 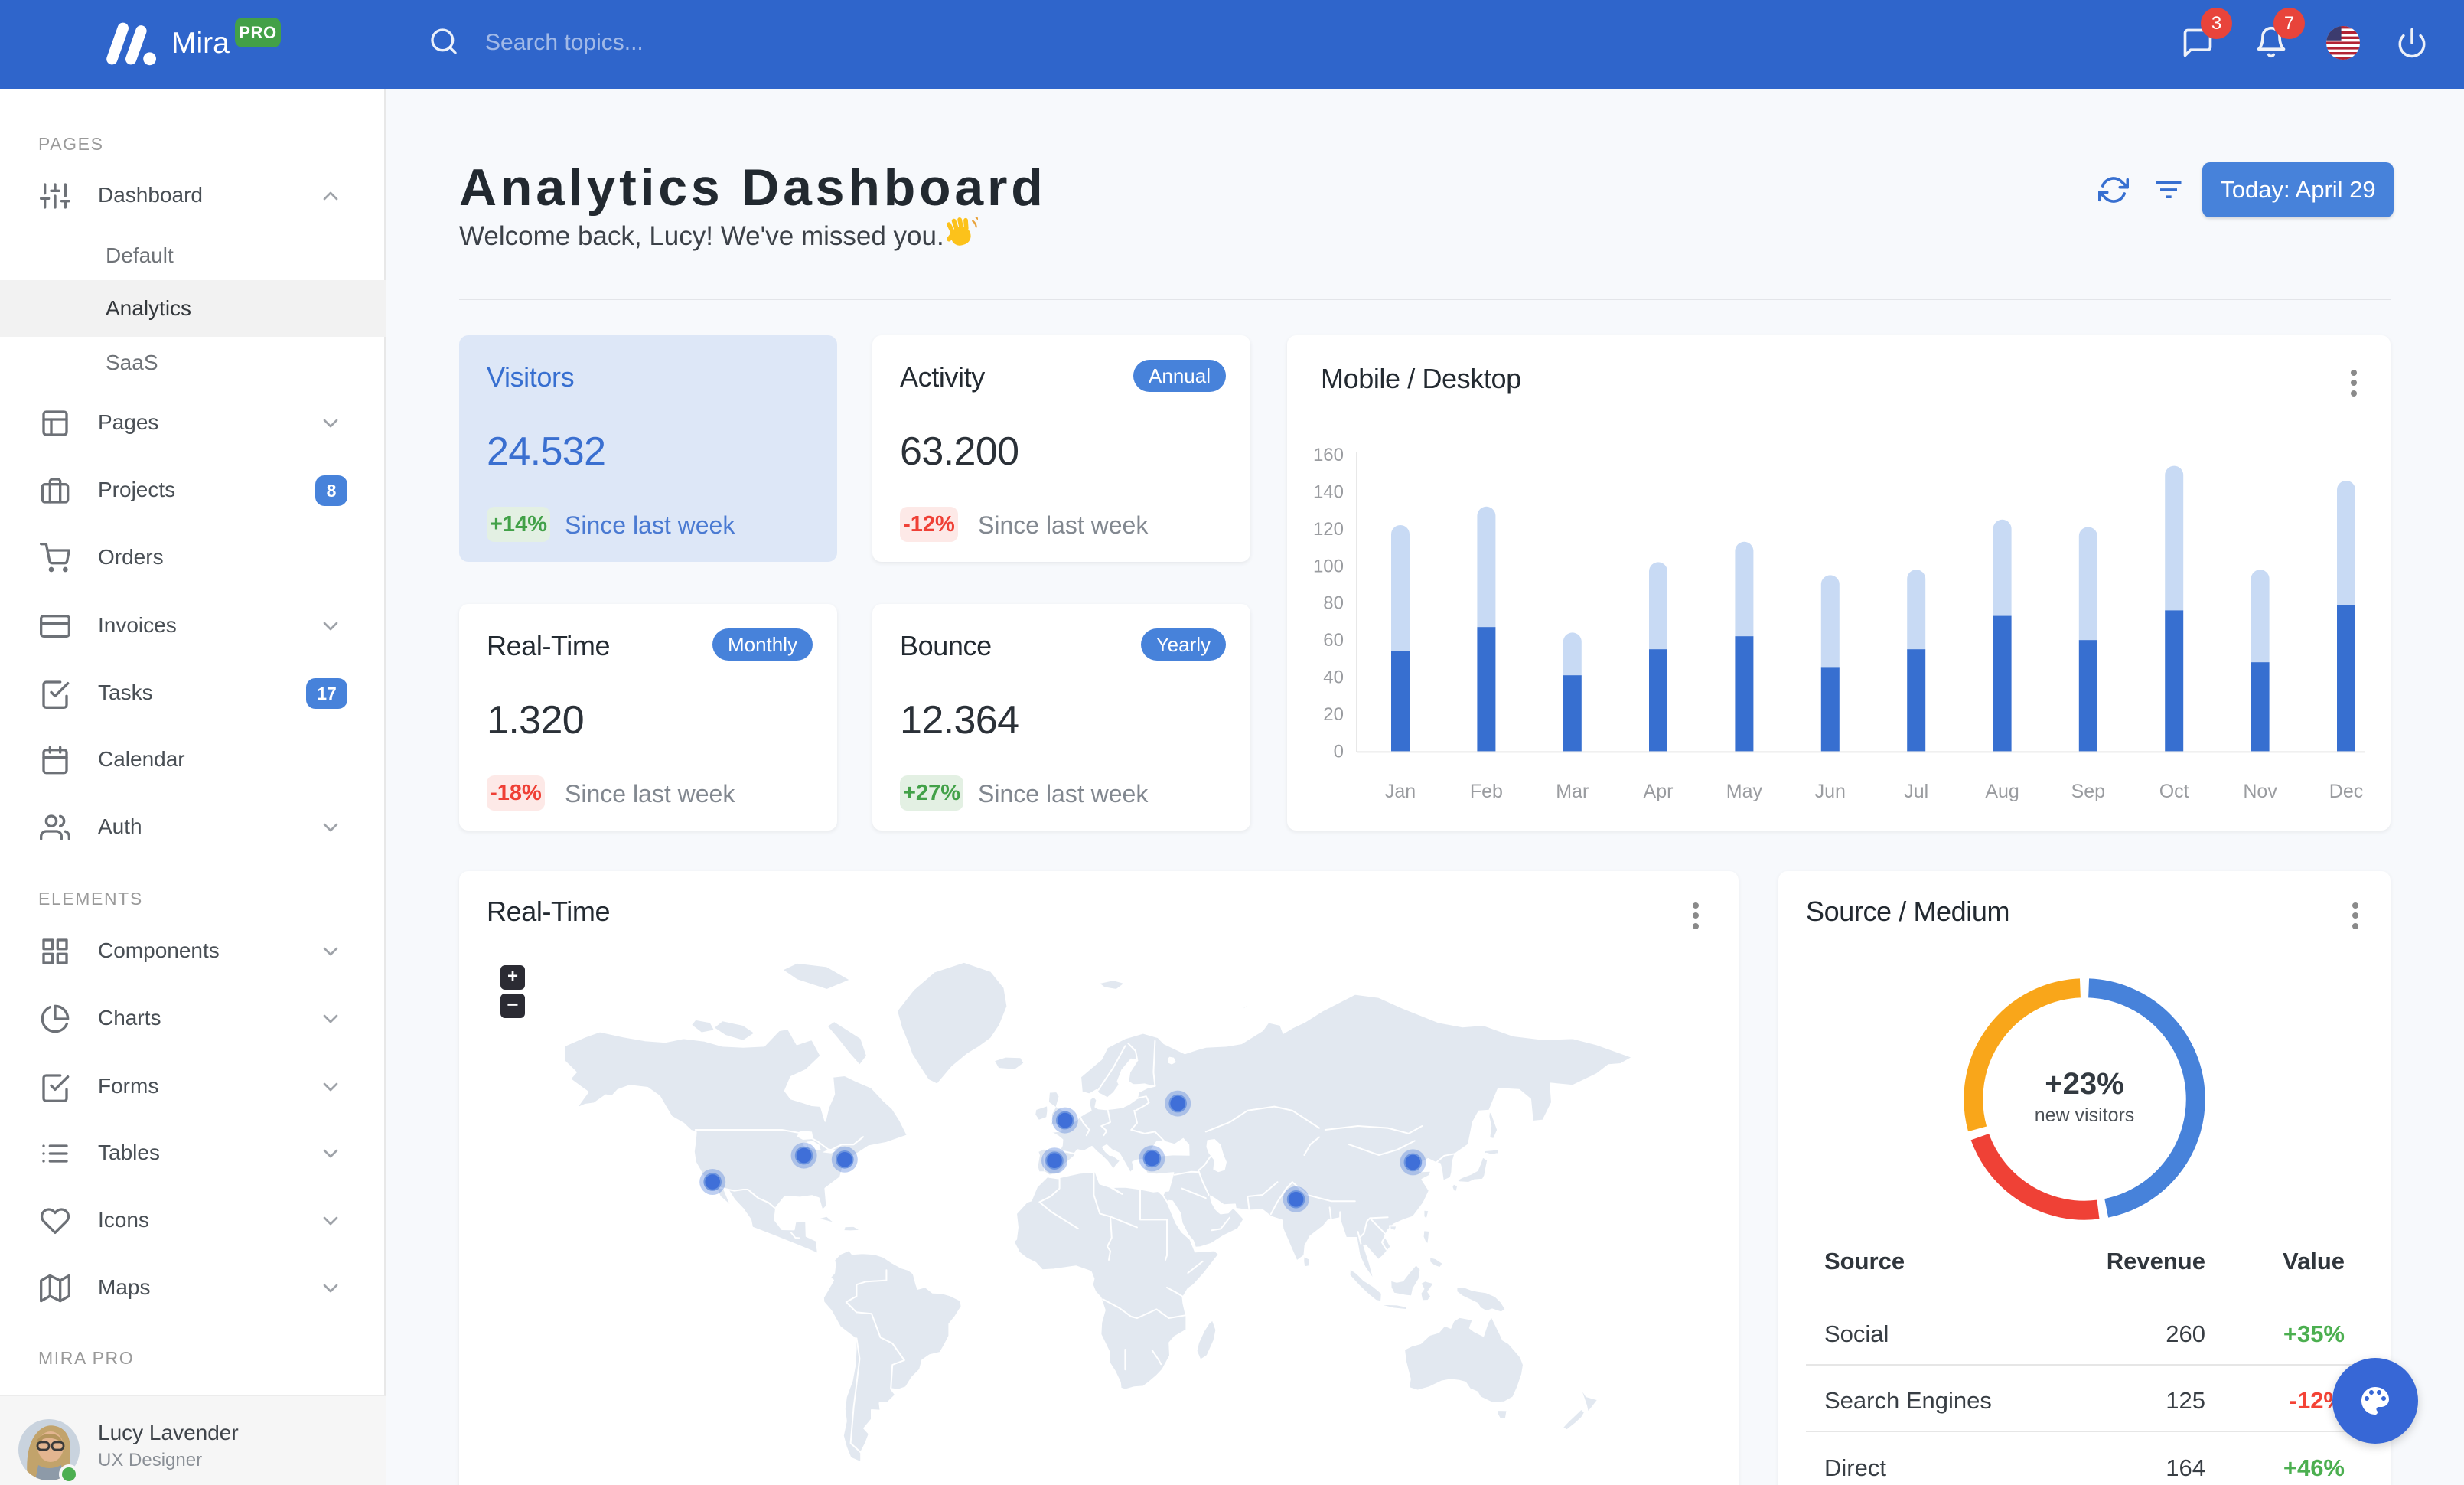 What do you see at coordinates (1333, 640) in the screenshot?
I see `svg-text: 60` at bounding box center [1333, 640].